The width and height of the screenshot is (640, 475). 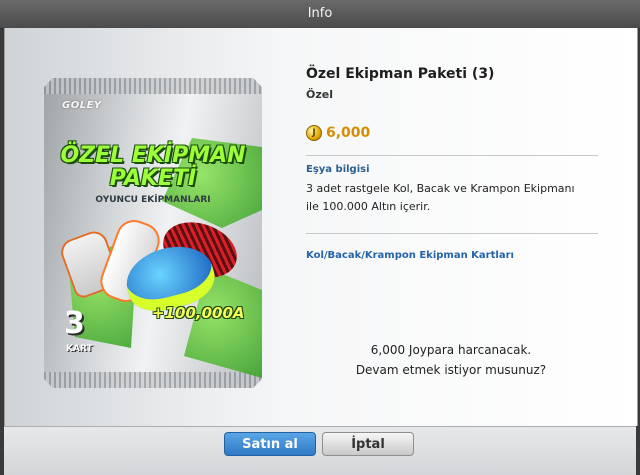 What do you see at coordinates (320, 14) in the screenshot?
I see `window-title: Info` at bounding box center [320, 14].